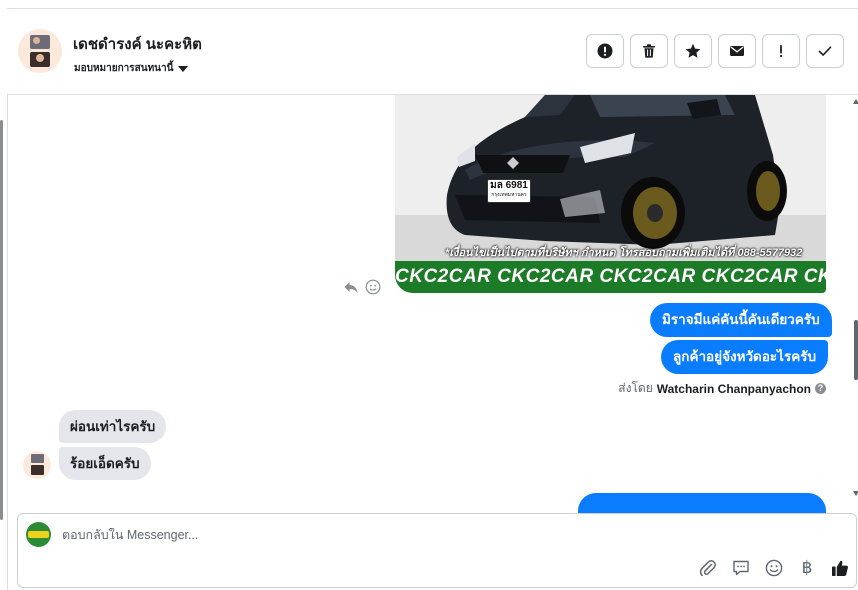 Image resolution: width=858 pixels, height=590 pixels. Describe the element at coordinates (715, 51) in the screenshot. I see `header-actions` at that location.